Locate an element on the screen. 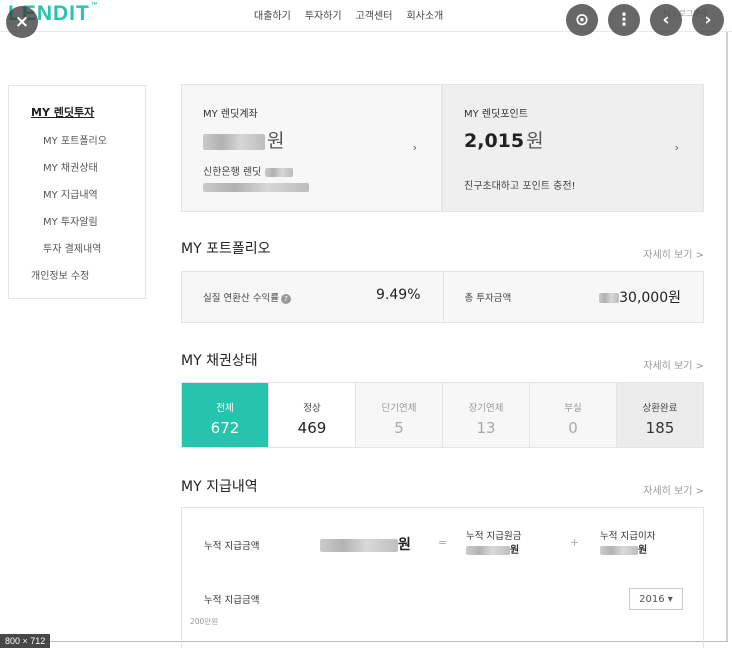  principal-payout: 누적 지급원금 원 is located at coordinates (493, 544).